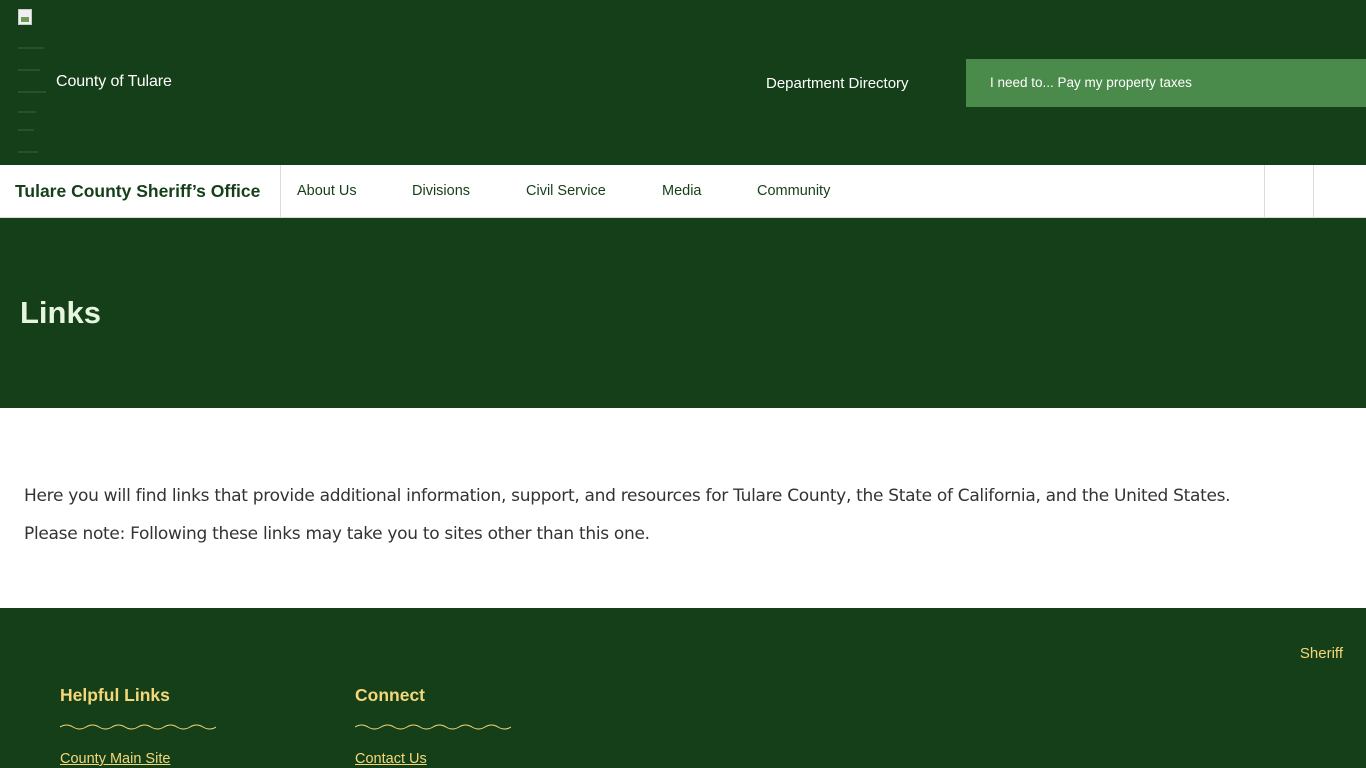 The width and height of the screenshot is (1366, 768). Describe the element at coordinates (837, 83) in the screenshot. I see `department-directory-link: Department Directory` at that location.